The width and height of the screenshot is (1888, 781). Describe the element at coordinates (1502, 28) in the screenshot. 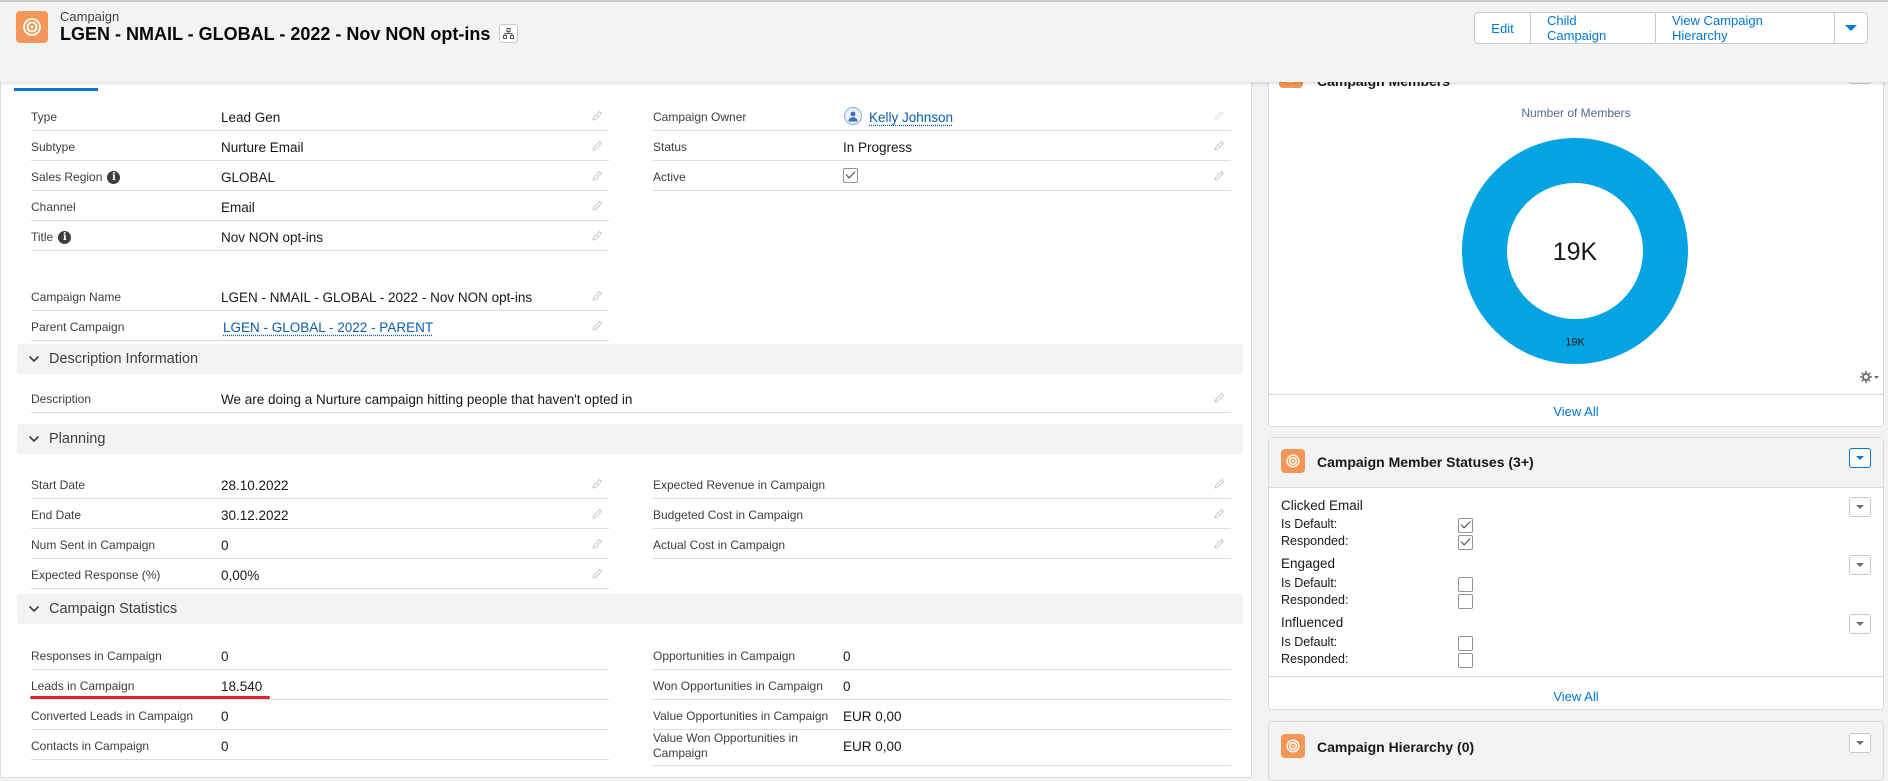

I see `edit-button: Edit` at that location.